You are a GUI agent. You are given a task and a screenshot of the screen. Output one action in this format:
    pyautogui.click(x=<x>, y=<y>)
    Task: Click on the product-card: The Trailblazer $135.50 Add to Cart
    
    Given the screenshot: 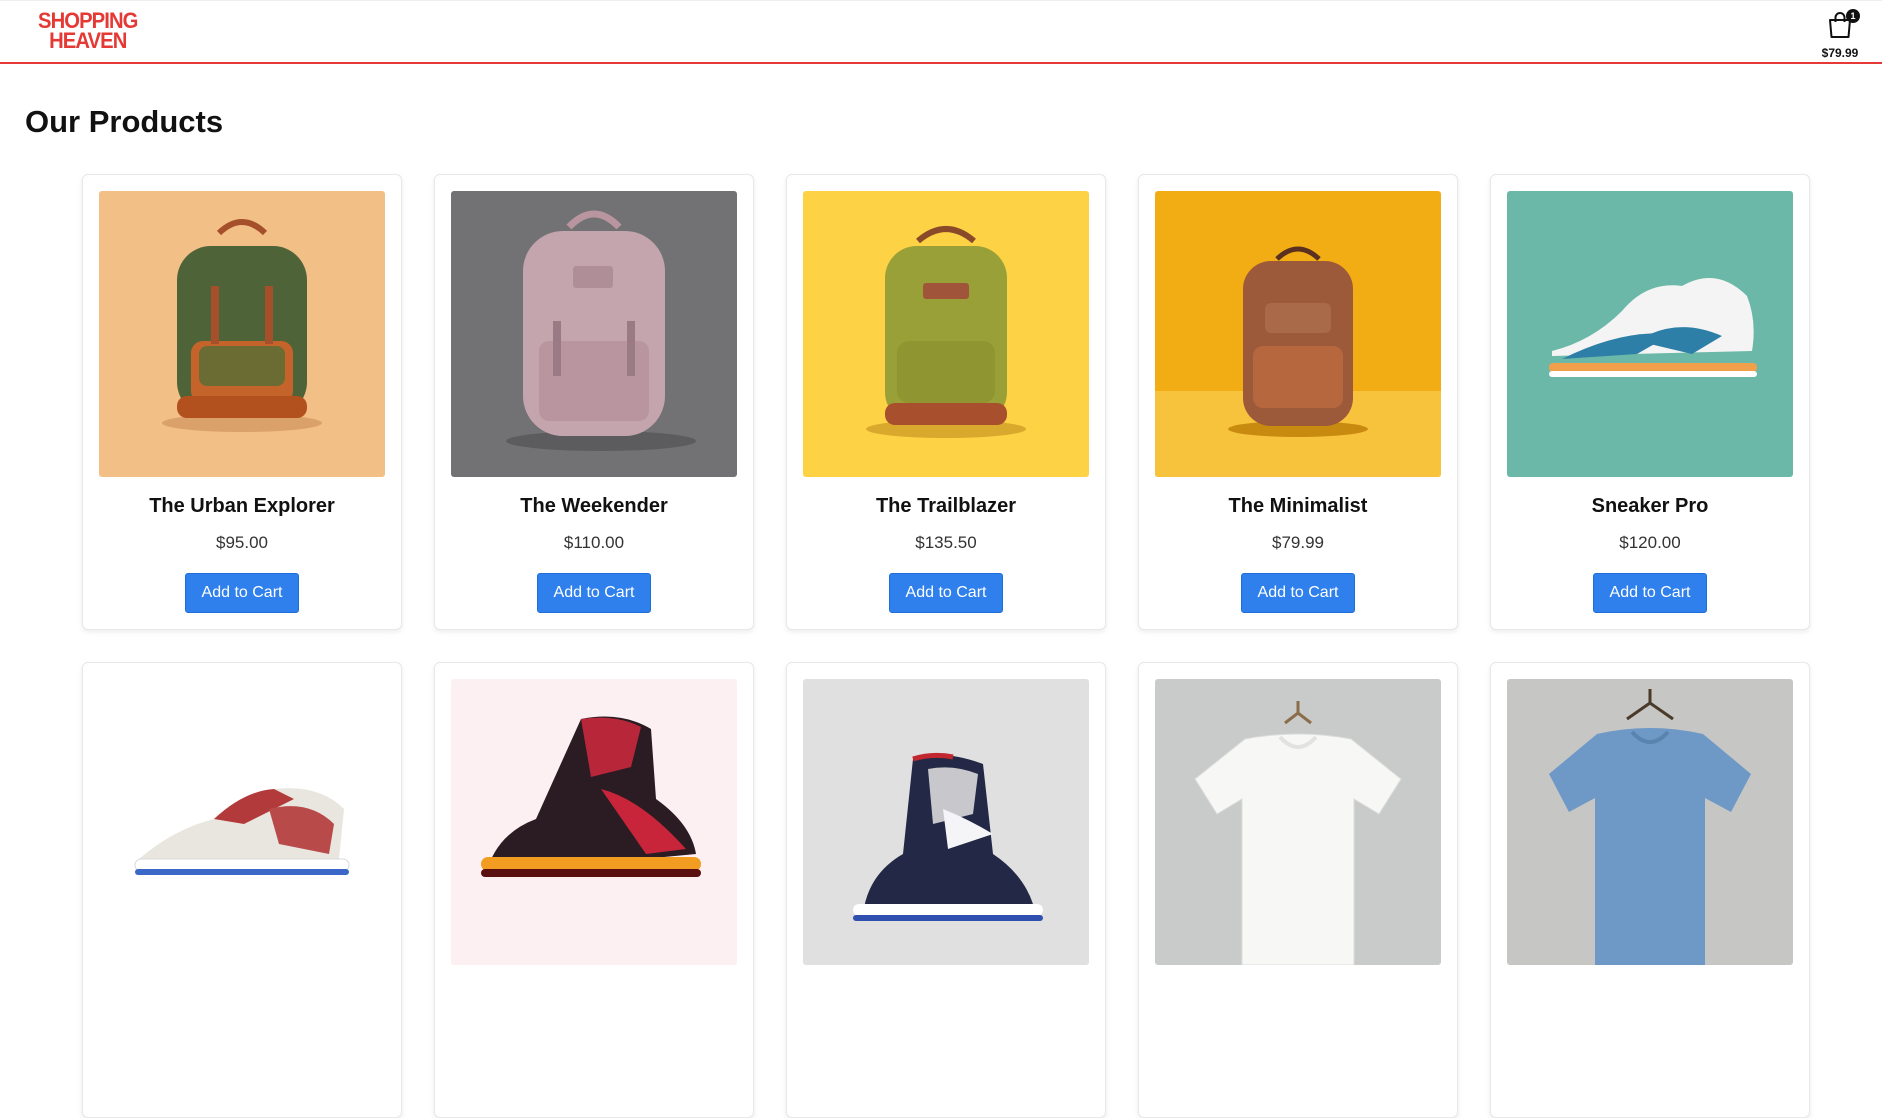 What is the action you would take?
    pyautogui.click(x=946, y=402)
    